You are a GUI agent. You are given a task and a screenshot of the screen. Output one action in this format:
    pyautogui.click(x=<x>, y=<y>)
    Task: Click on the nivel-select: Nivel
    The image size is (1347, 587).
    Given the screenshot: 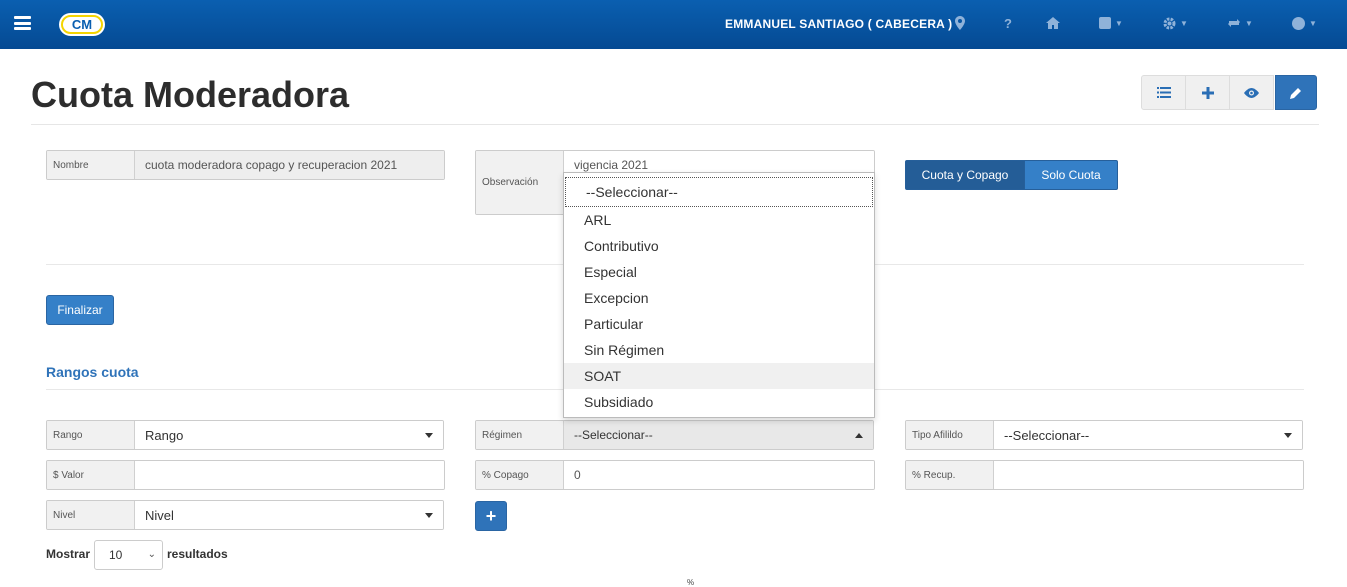 What is the action you would take?
    pyautogui.click(x=289, y=515)
    